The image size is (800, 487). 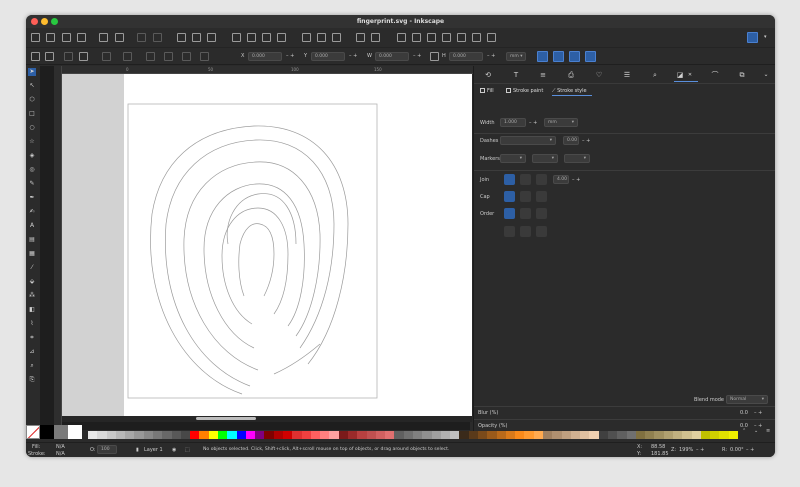 I want to click on horizontal-scroll-thumb, so click(x=226, y=418).